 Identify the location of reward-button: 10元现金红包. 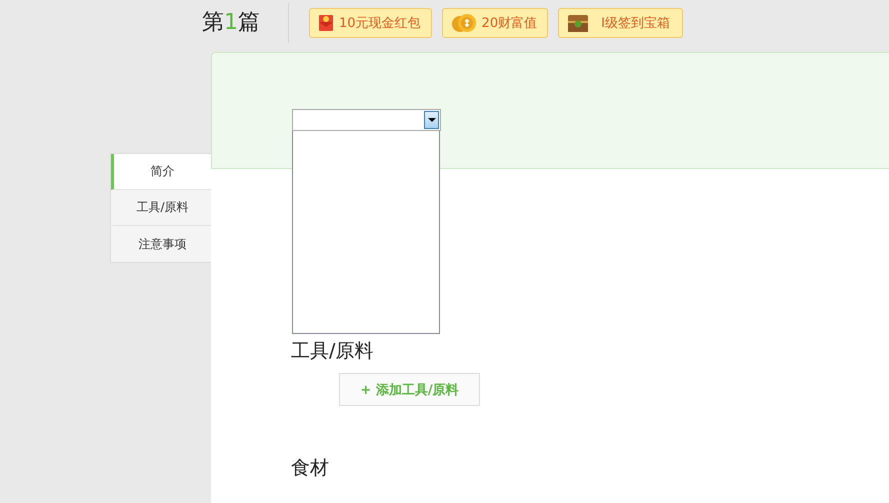
(370, 23).